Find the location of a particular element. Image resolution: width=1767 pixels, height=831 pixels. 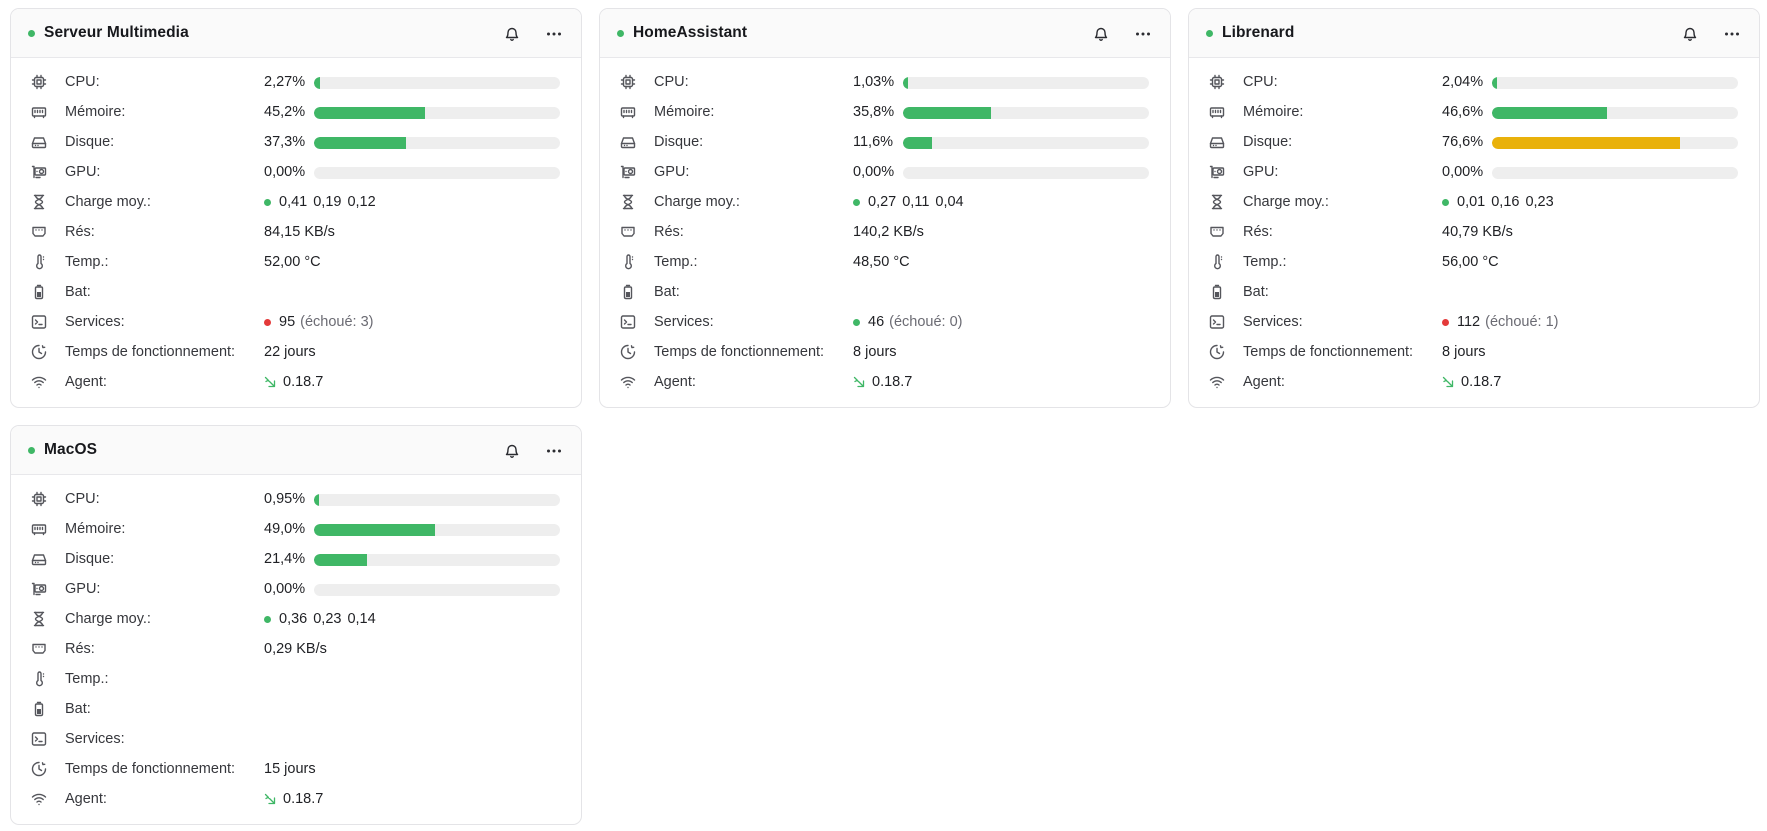

system-name-link: MacOS is located at coordinates (70, 450).